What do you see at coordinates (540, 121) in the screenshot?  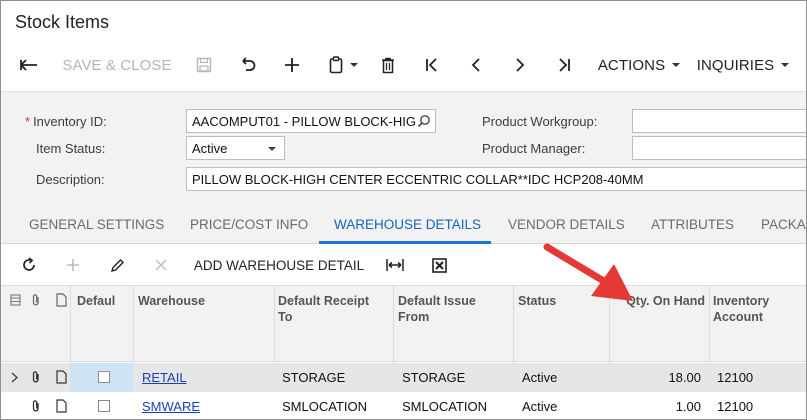 I see `product-workgroup-label: Product Workgroup:` at bounding box center [540, 121].